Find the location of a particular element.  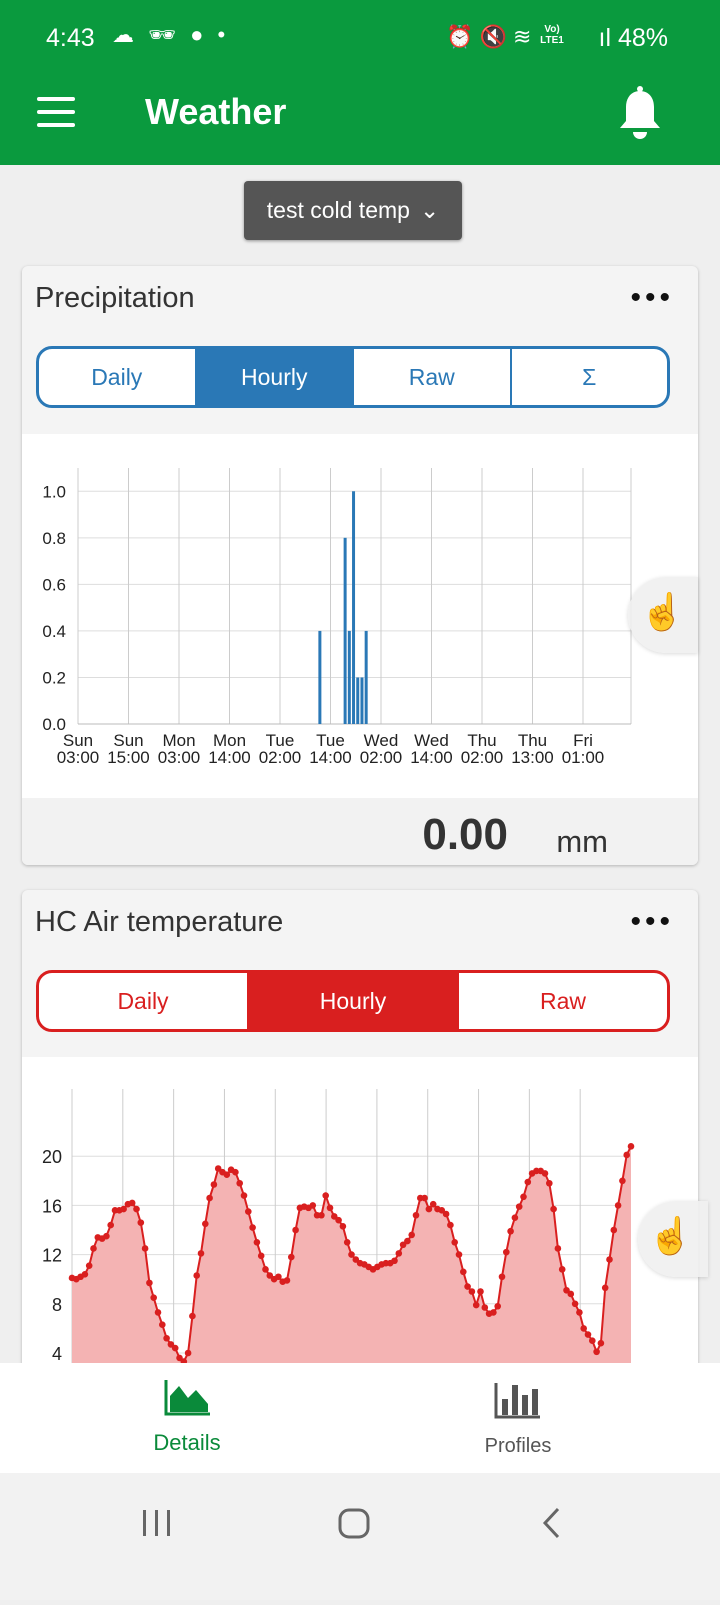

bottom-navigation: Details Profiles is located at coordinates (360, 1418).